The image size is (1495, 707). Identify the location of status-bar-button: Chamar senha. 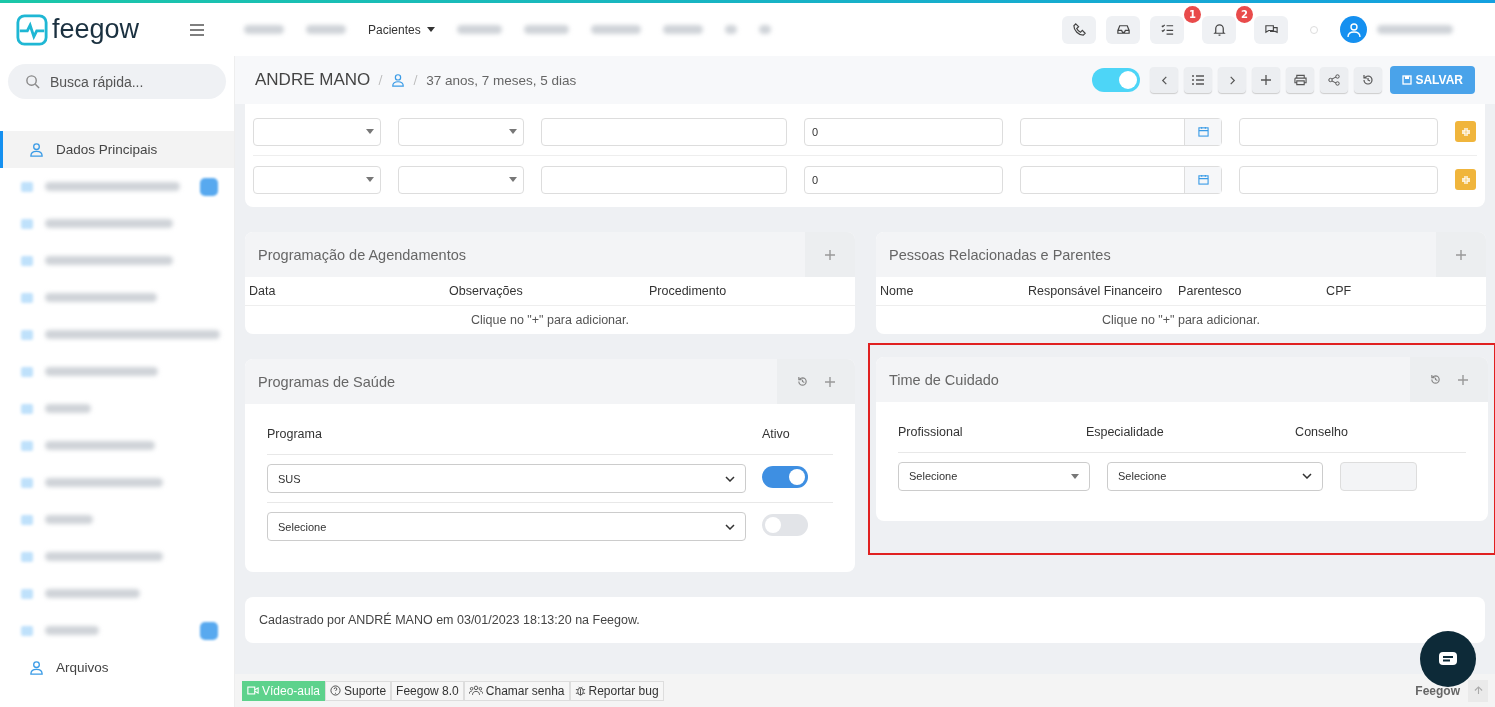
(516, 690).